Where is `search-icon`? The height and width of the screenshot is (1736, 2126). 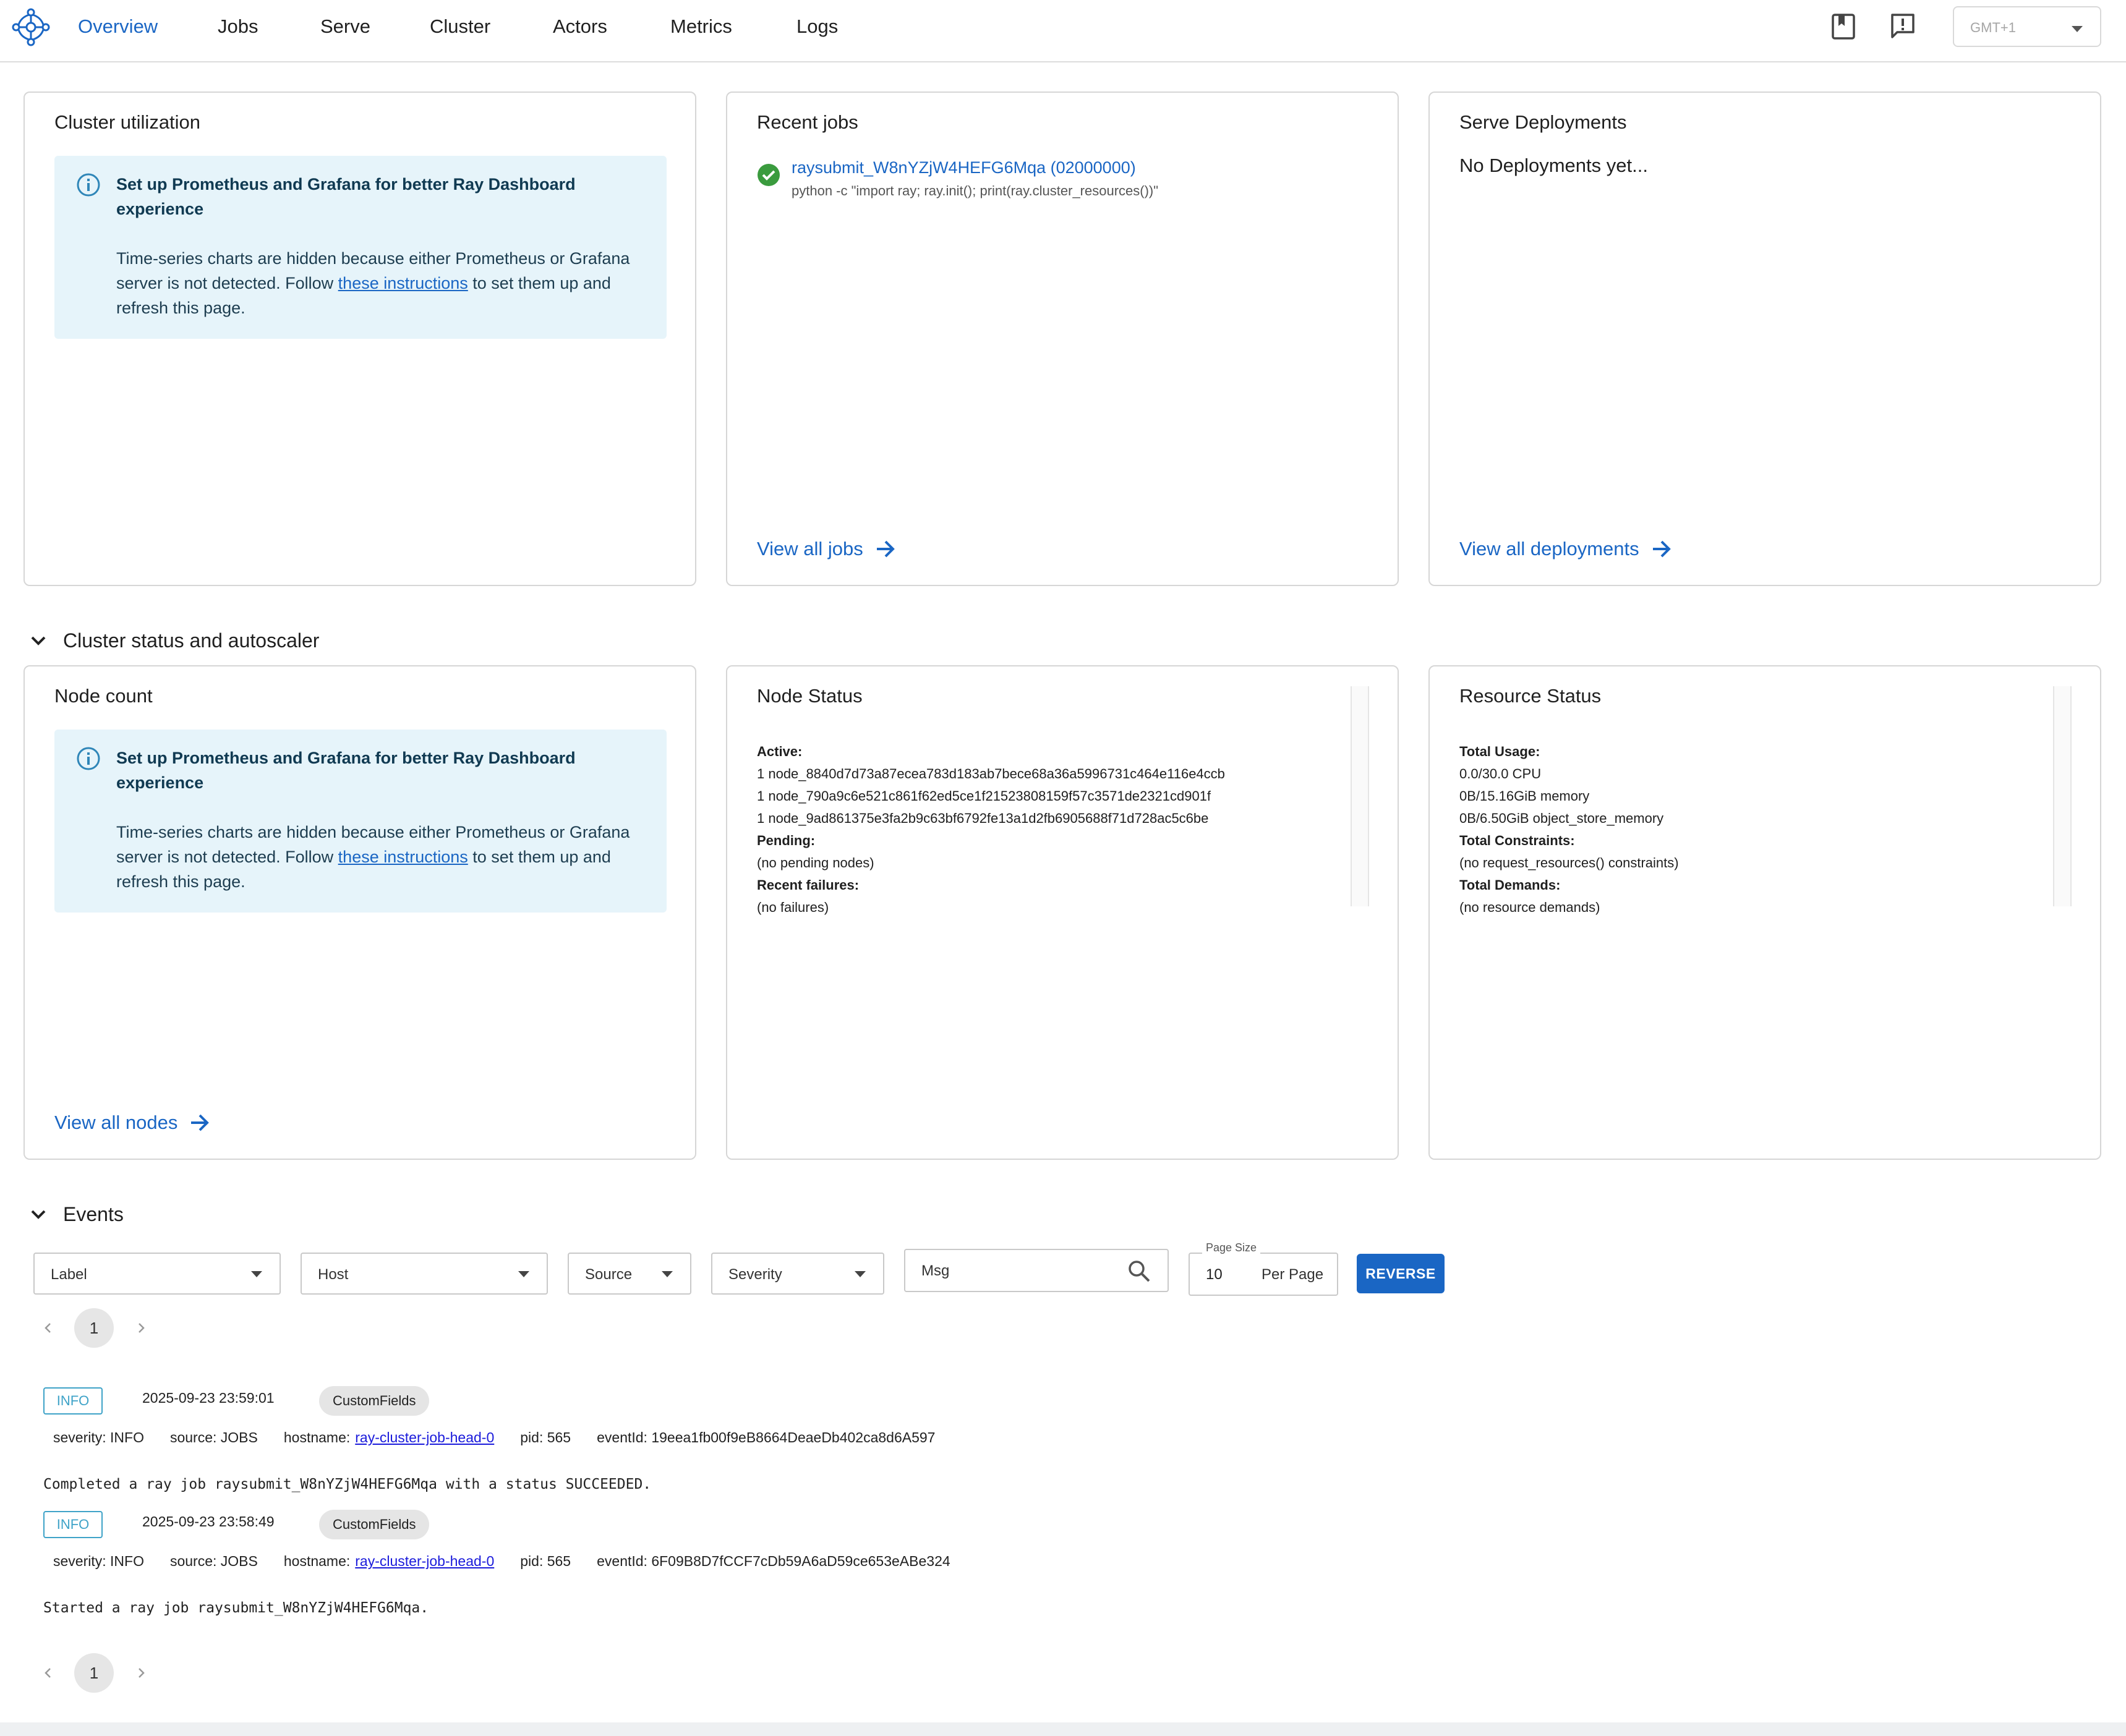
search-icon is located at coordinates (1139, 1271).